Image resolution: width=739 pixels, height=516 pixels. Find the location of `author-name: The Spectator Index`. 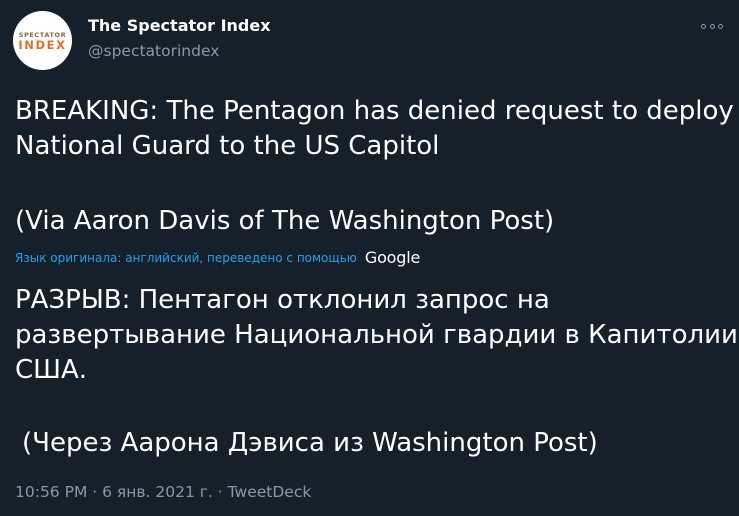

author-name: The Spectator Index is located at coordinates (179, 26).